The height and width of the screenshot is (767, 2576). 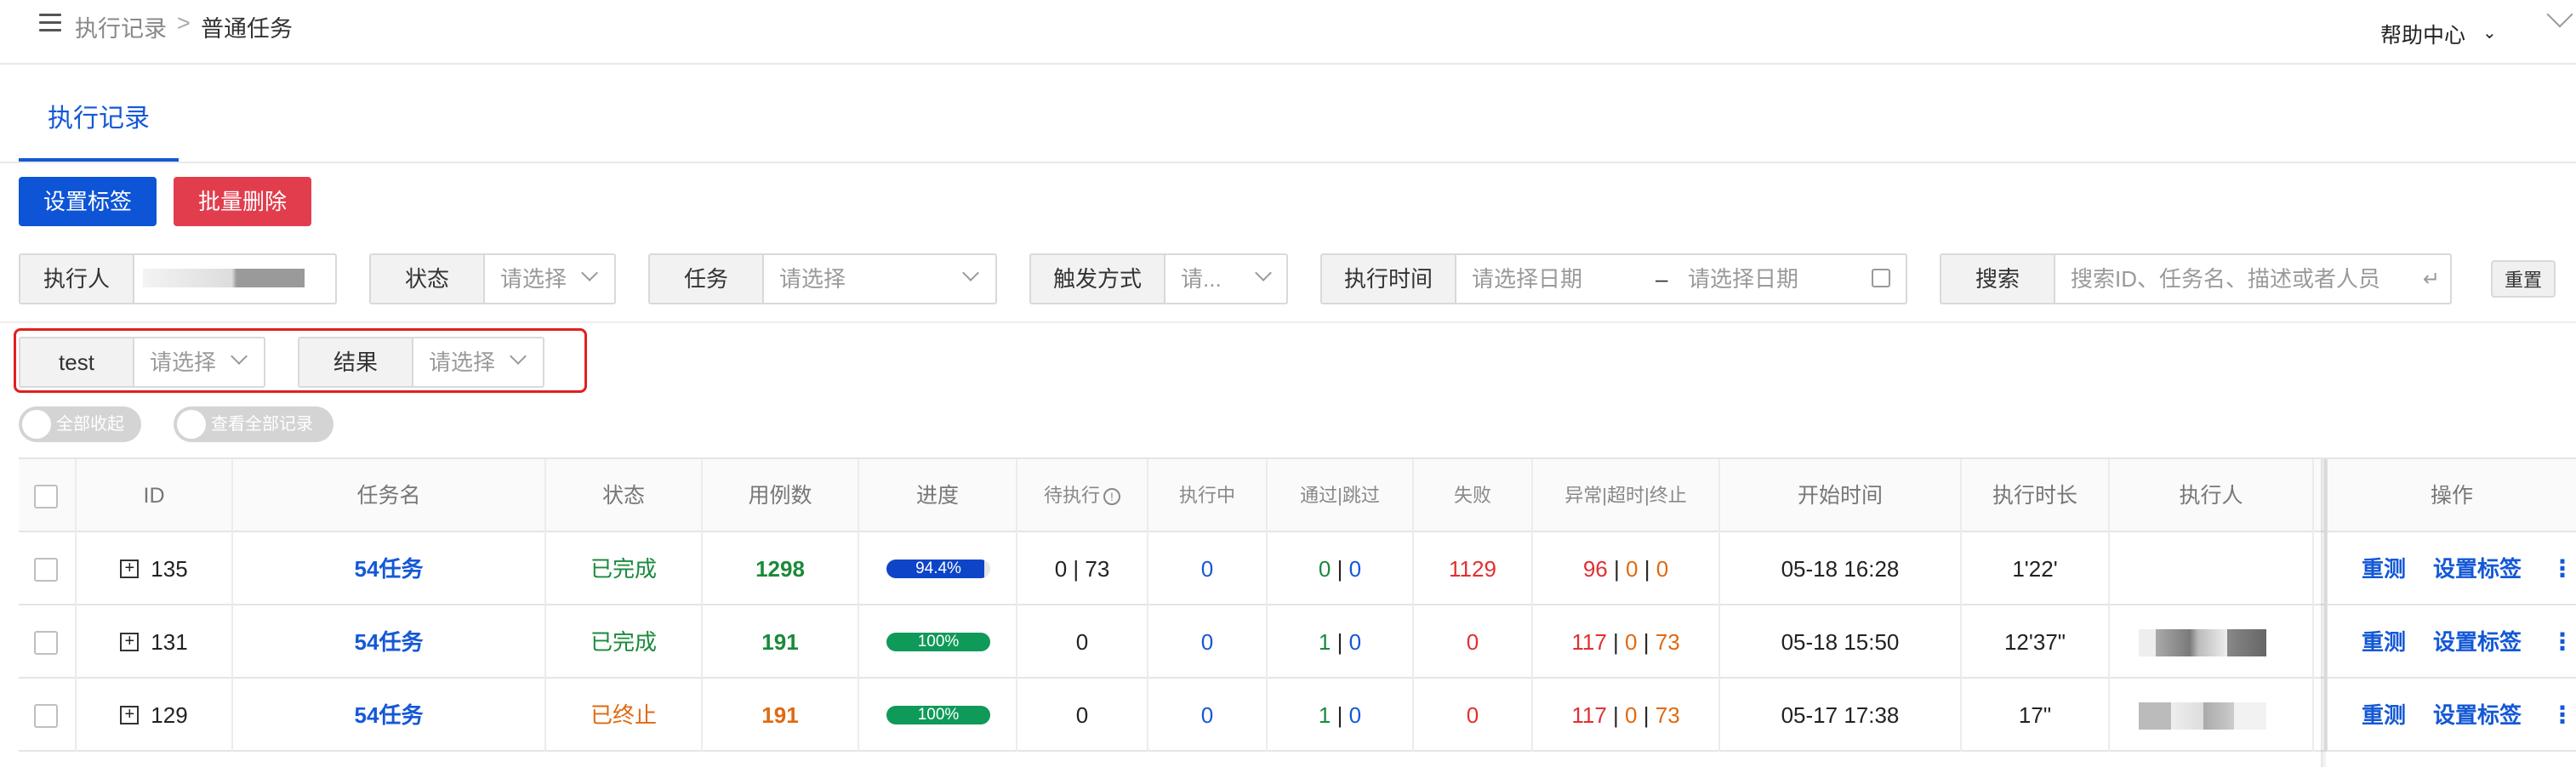 I want to click on header-operation: 操作, so click(x=2450, y=495).